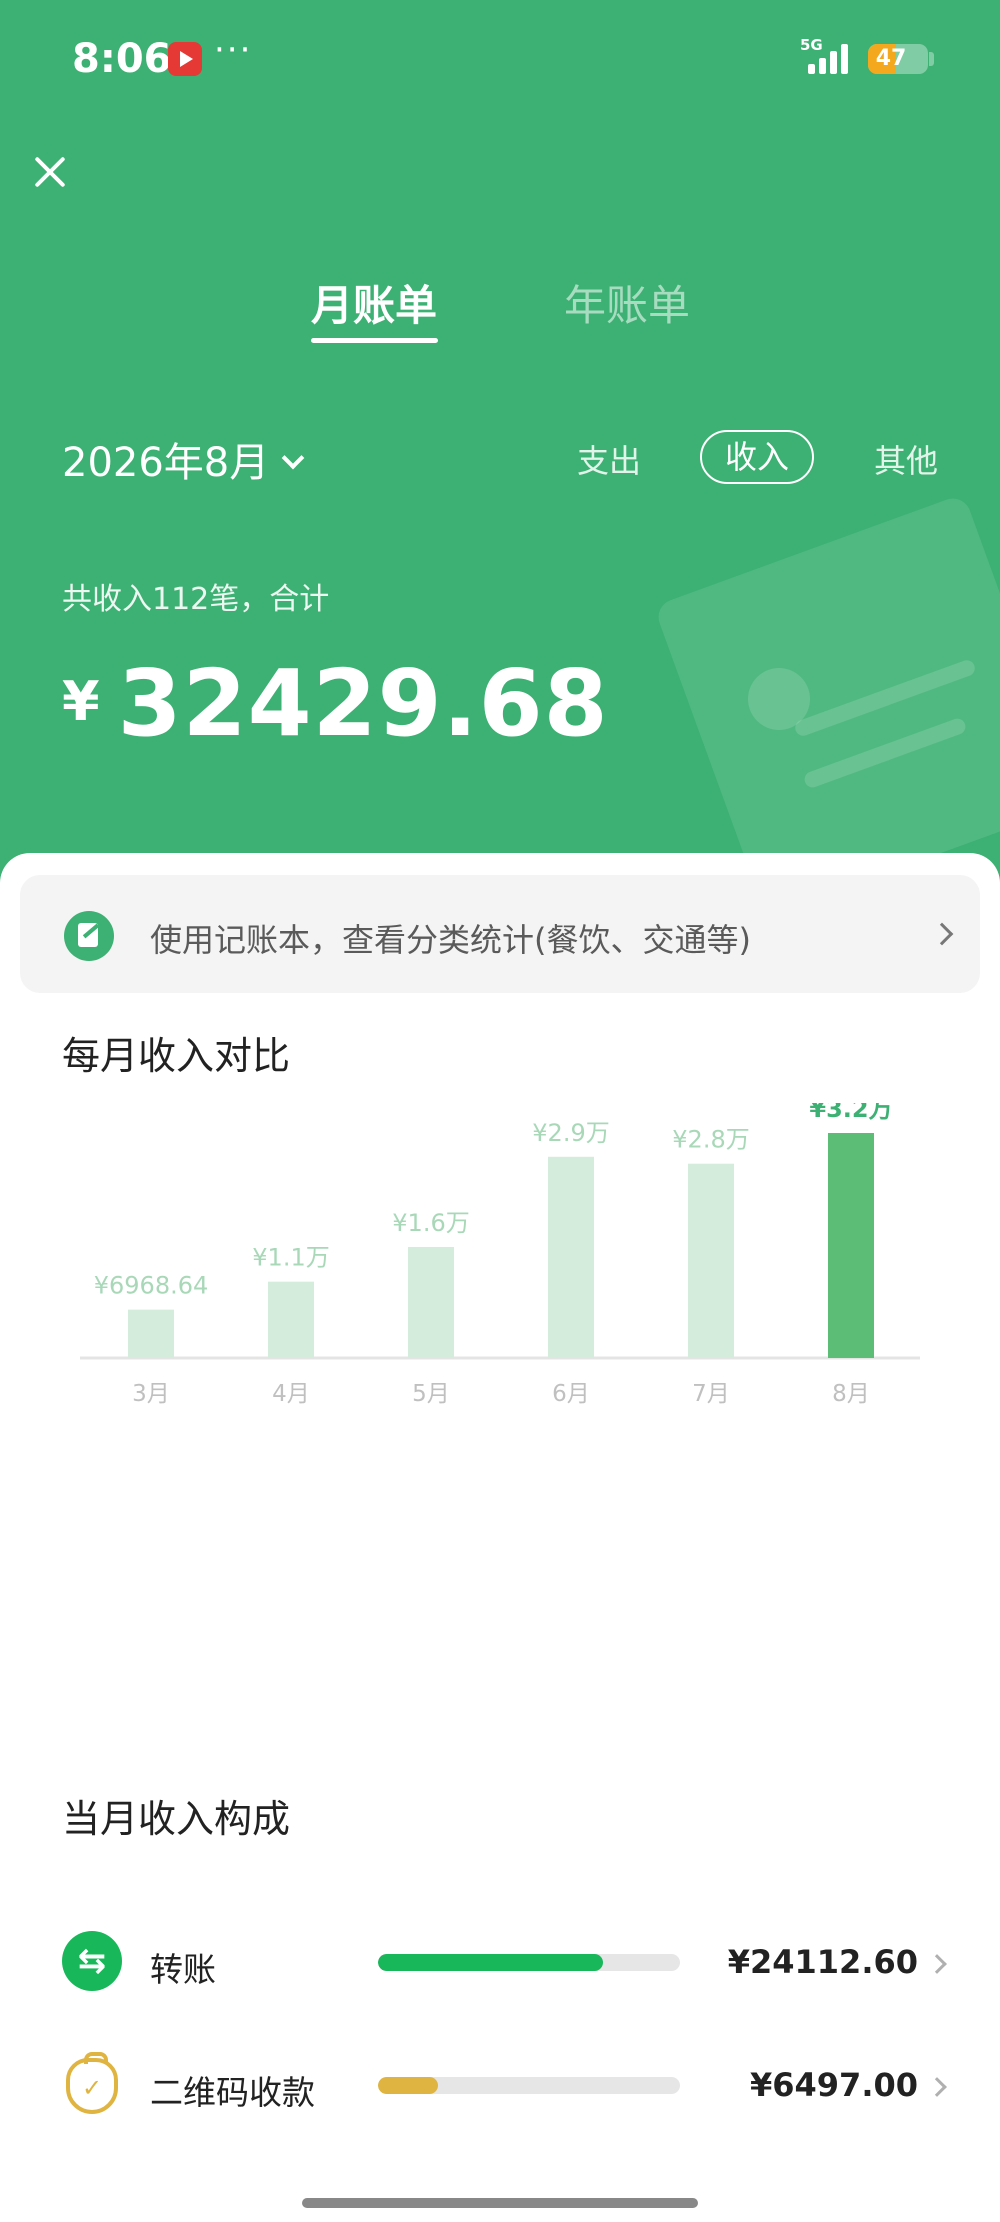  Describe the element at coordinates (831, 57) in the screenshot. I see `signal-icon` at that location.